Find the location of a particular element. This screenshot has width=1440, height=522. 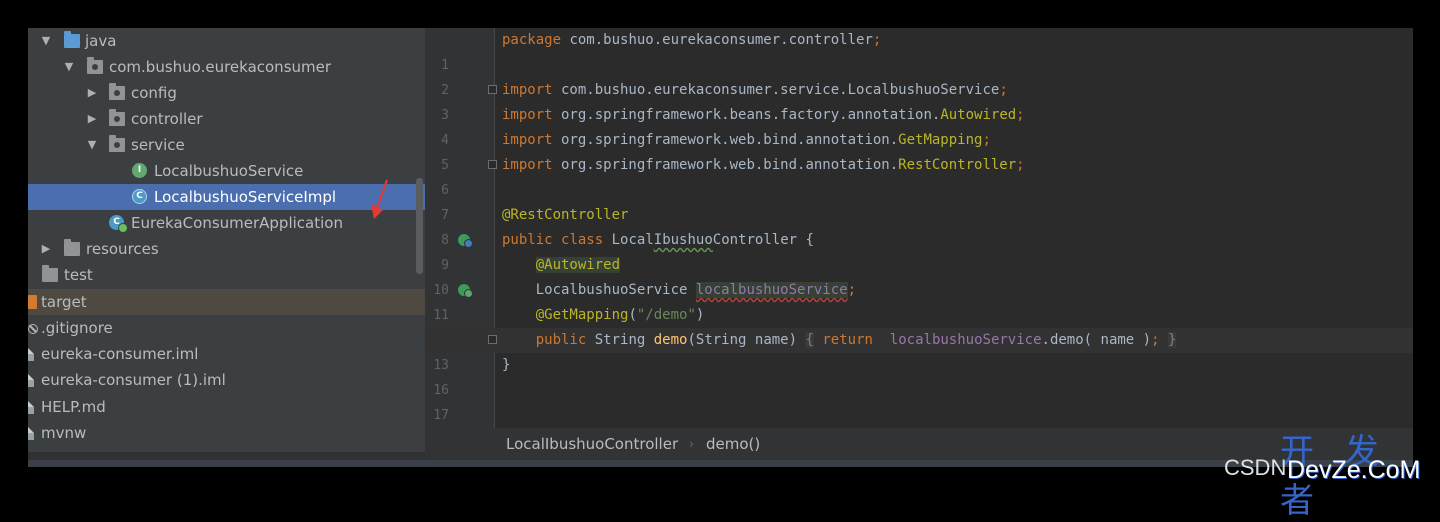

tree-item-label: .gitignore is located at coordinates (77, 328).